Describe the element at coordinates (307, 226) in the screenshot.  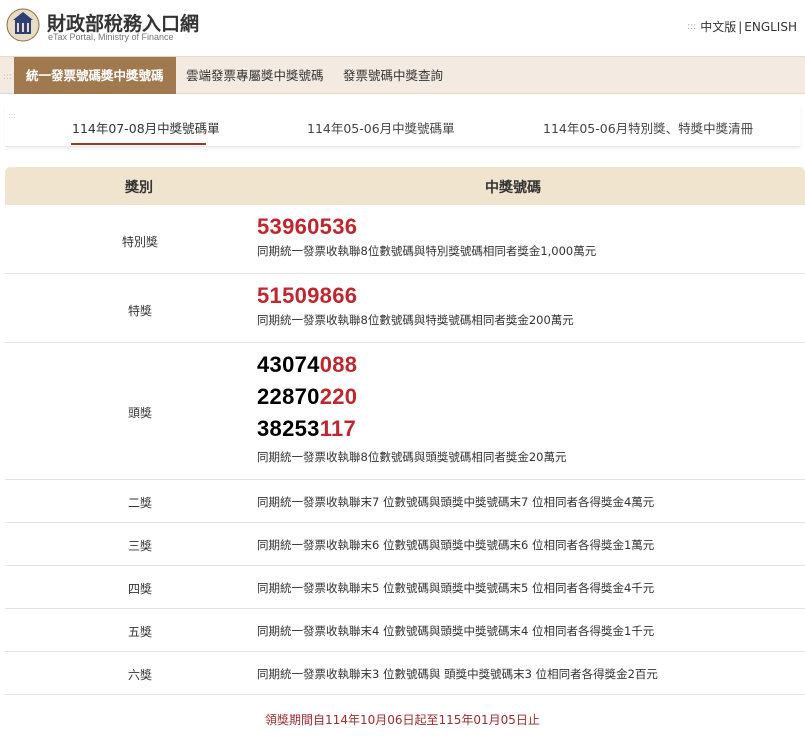
I see `winning-number: 53960536` at that location.